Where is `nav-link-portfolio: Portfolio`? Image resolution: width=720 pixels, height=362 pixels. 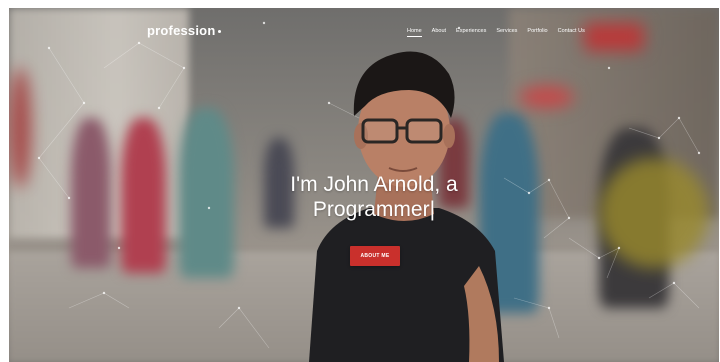
nav-link-portfolio: Portfolio is located at coordinates (537, 32).